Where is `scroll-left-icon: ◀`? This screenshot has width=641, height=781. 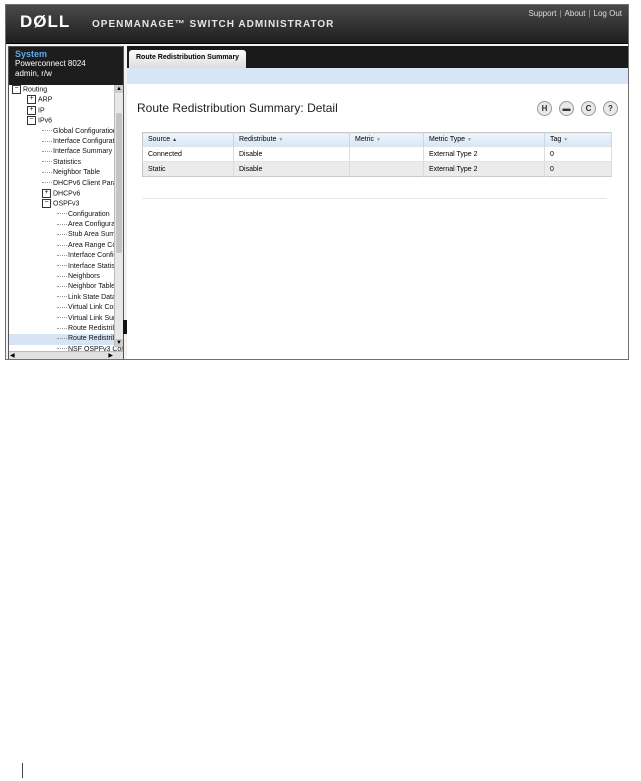 scroll-left-icon: ◀ is located at coordinates (12, 355).